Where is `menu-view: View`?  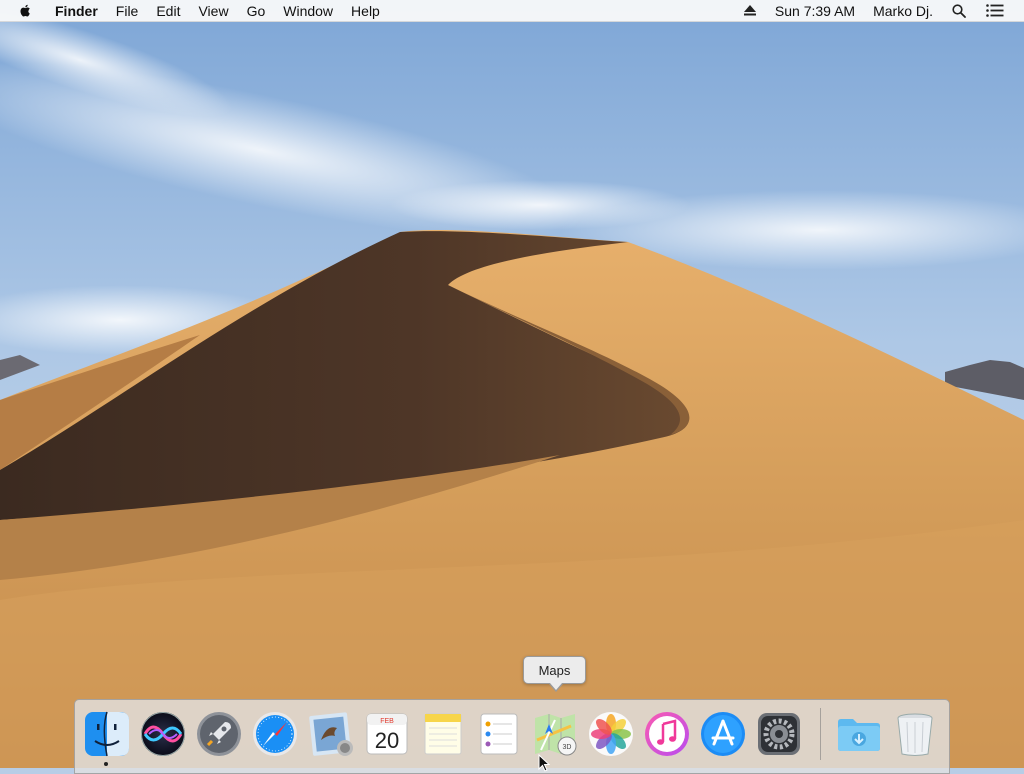 menu-view: View is located at coordinates (213, 11).